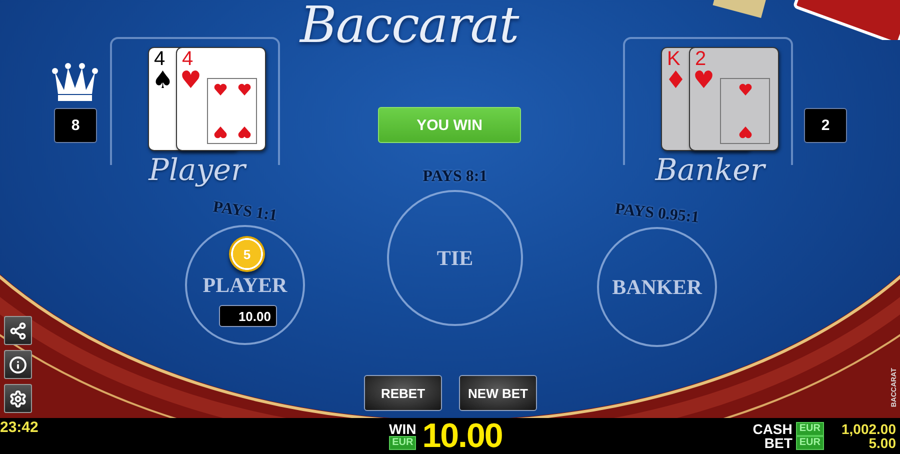 Image resolution: width=900 pixels, height=454 pixels. I want to click on hand-score: 8, so click(75, 125).